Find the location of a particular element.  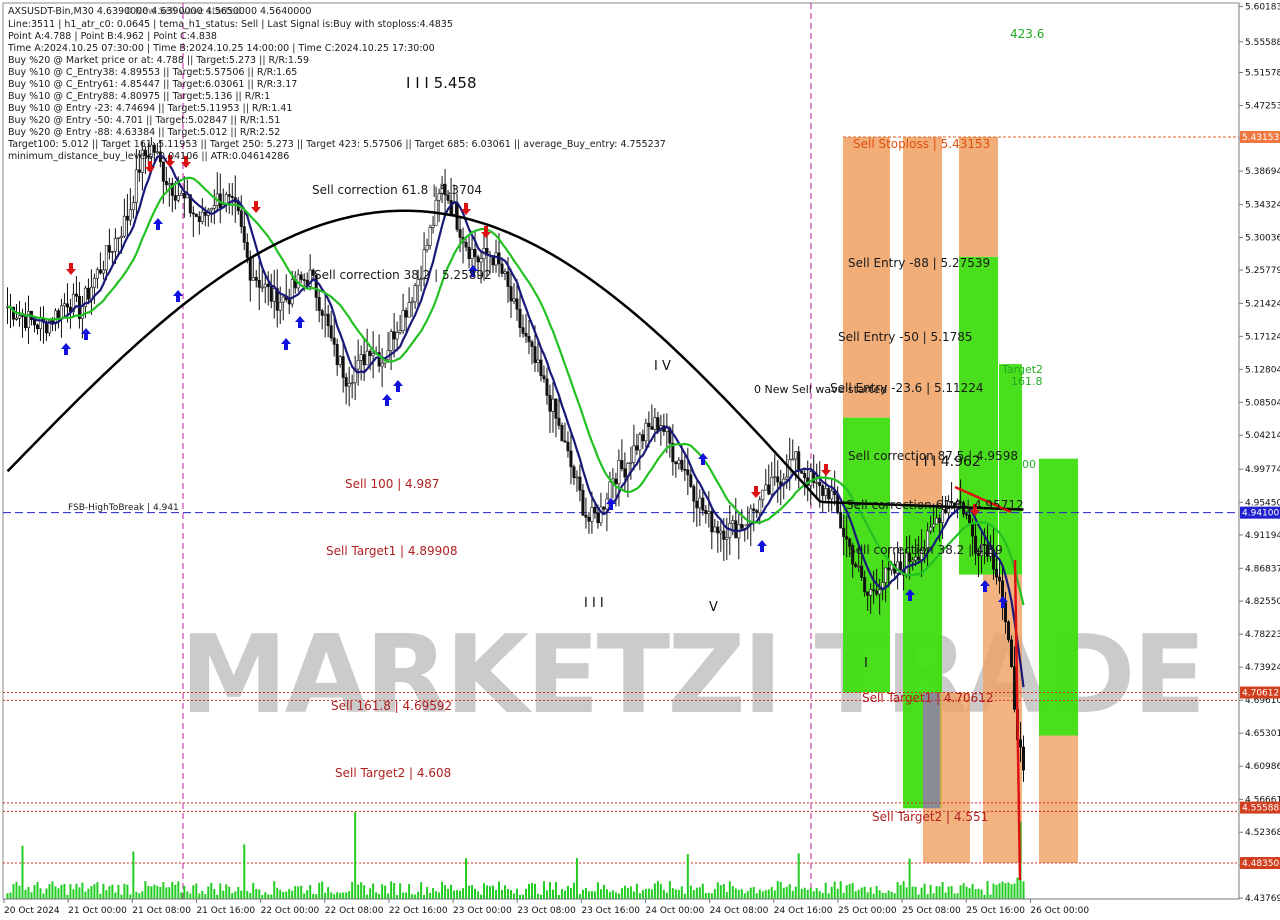

price-tick-label: 5.04214 is located at coordinates (1262, 436).